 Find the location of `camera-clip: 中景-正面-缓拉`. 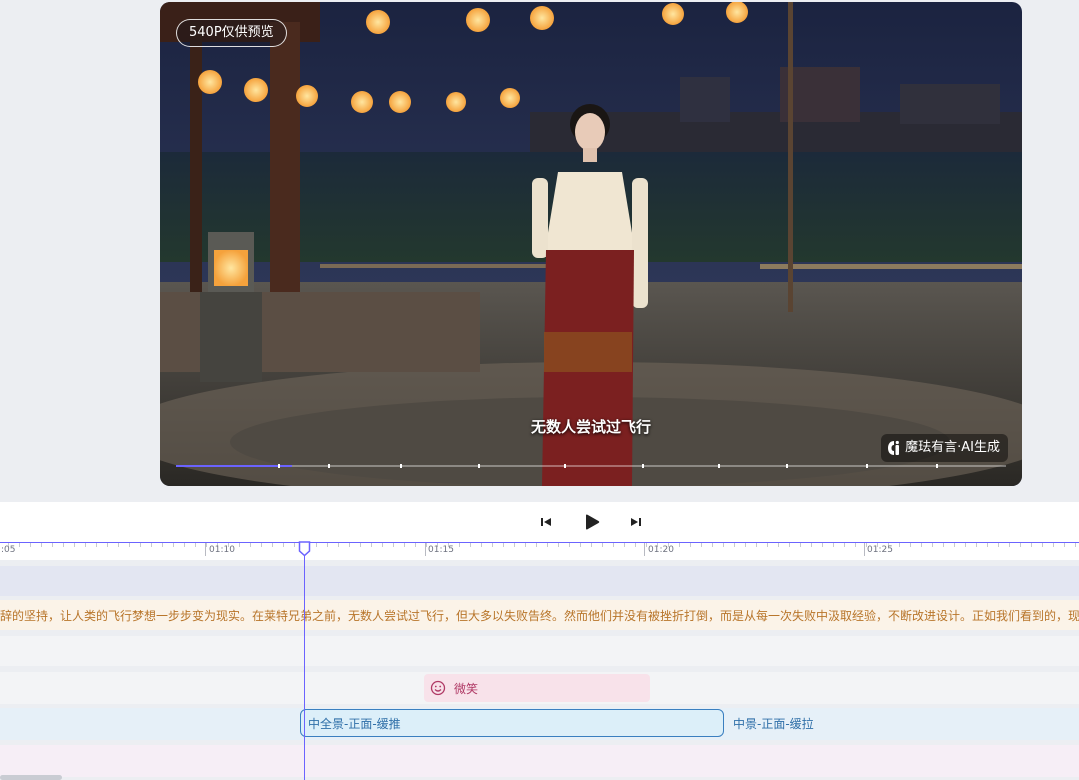

camera-clip: 中景-正面-缓拉 is located at coordinates (902, 723).